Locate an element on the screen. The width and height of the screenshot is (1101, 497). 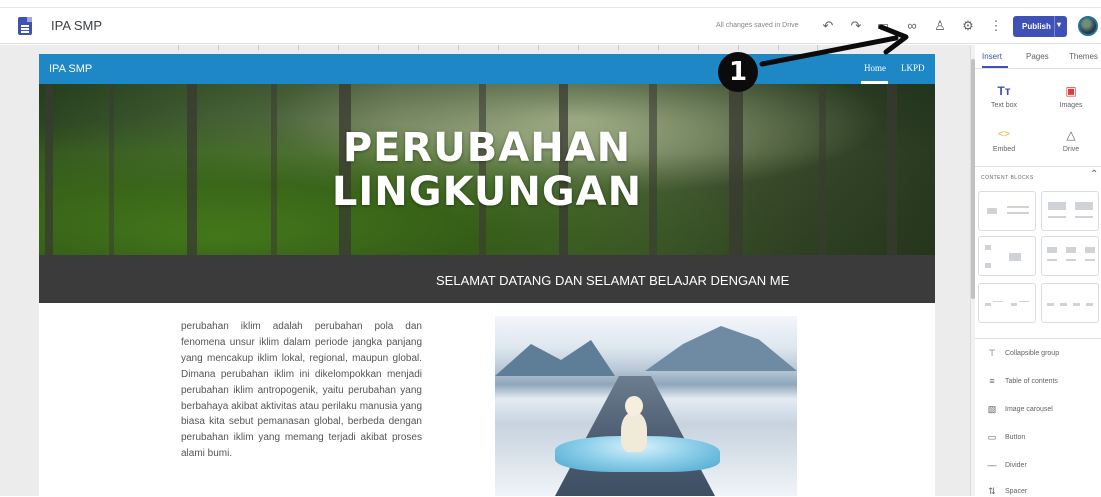
layout-ruler is located at coordinates (498, 47).